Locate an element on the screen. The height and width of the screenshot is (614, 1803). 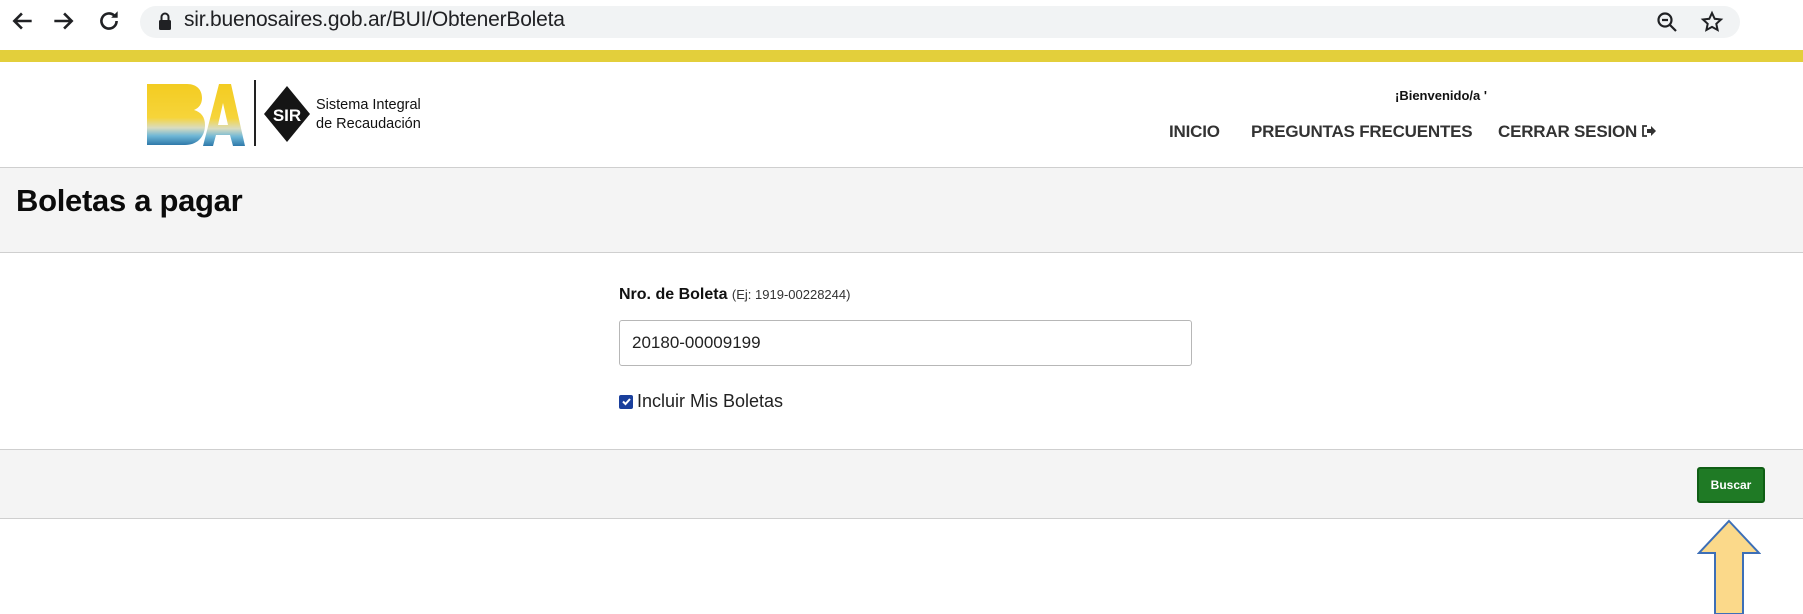
include-my-boletas-option: Incluir Mis Boletas is located at coordinates (701, 401).